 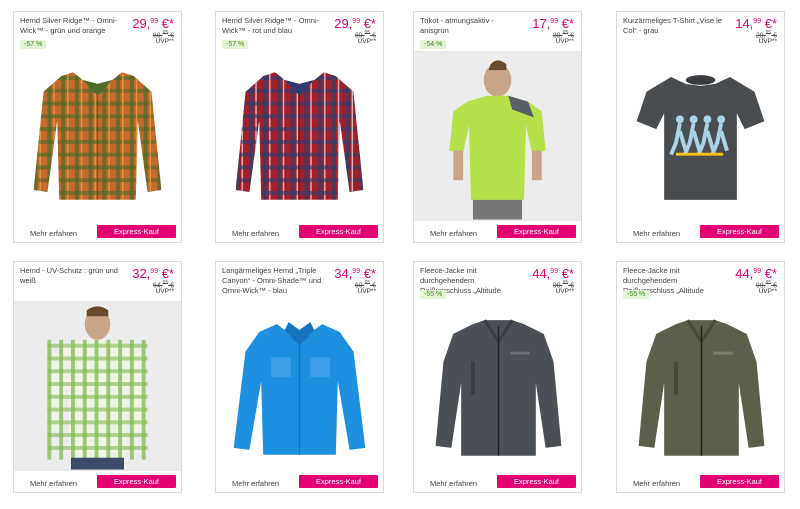 What do you see at coordinates (433, 44) in the screenshot?
I see `discount-badge: -54 %` at bounding box center [433, 44].